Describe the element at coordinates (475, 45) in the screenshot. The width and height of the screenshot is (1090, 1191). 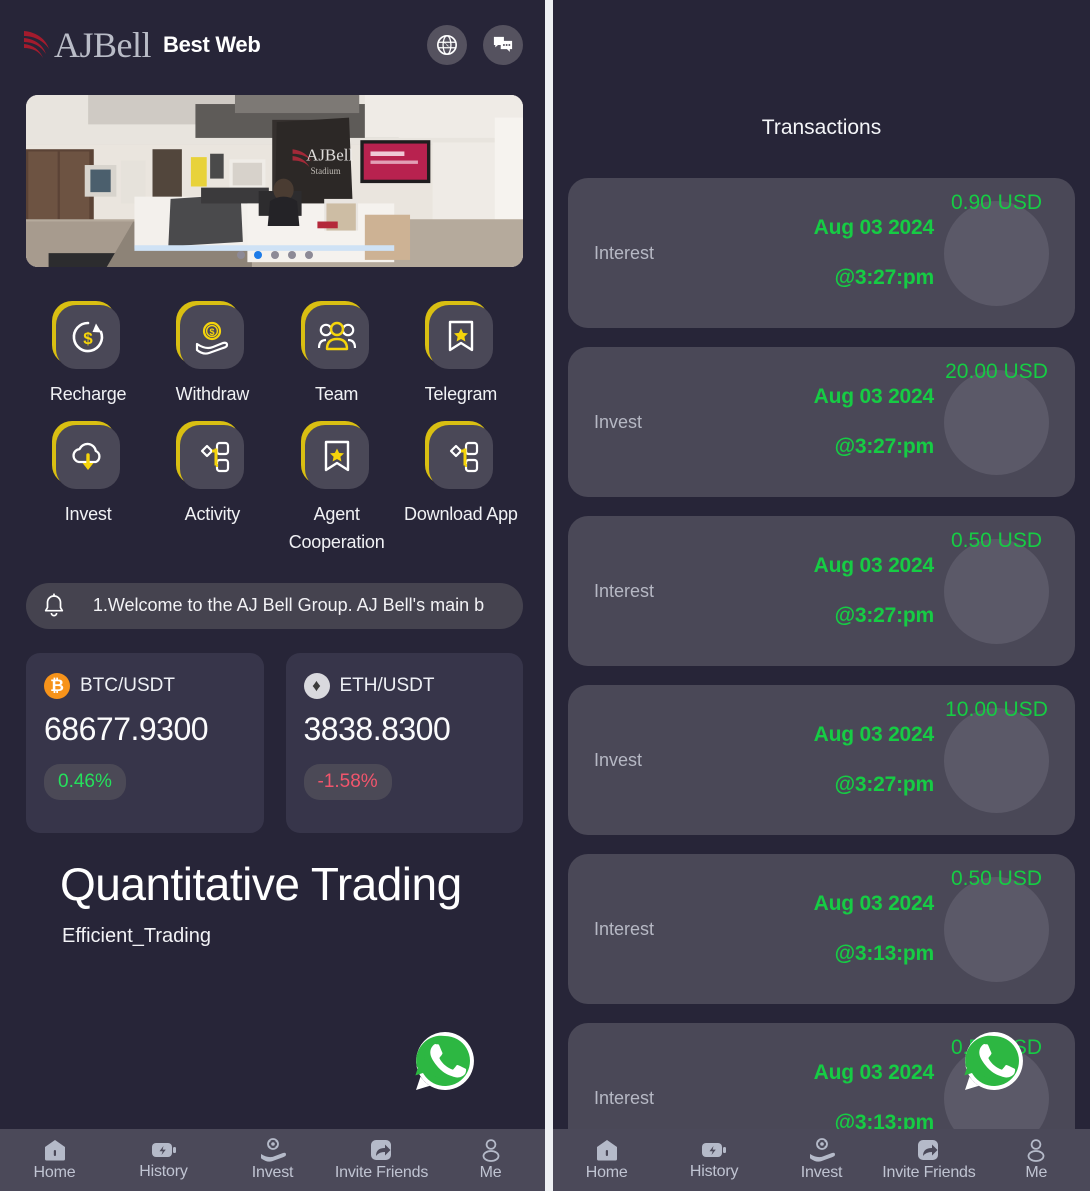
I see `header-actions` at that location.